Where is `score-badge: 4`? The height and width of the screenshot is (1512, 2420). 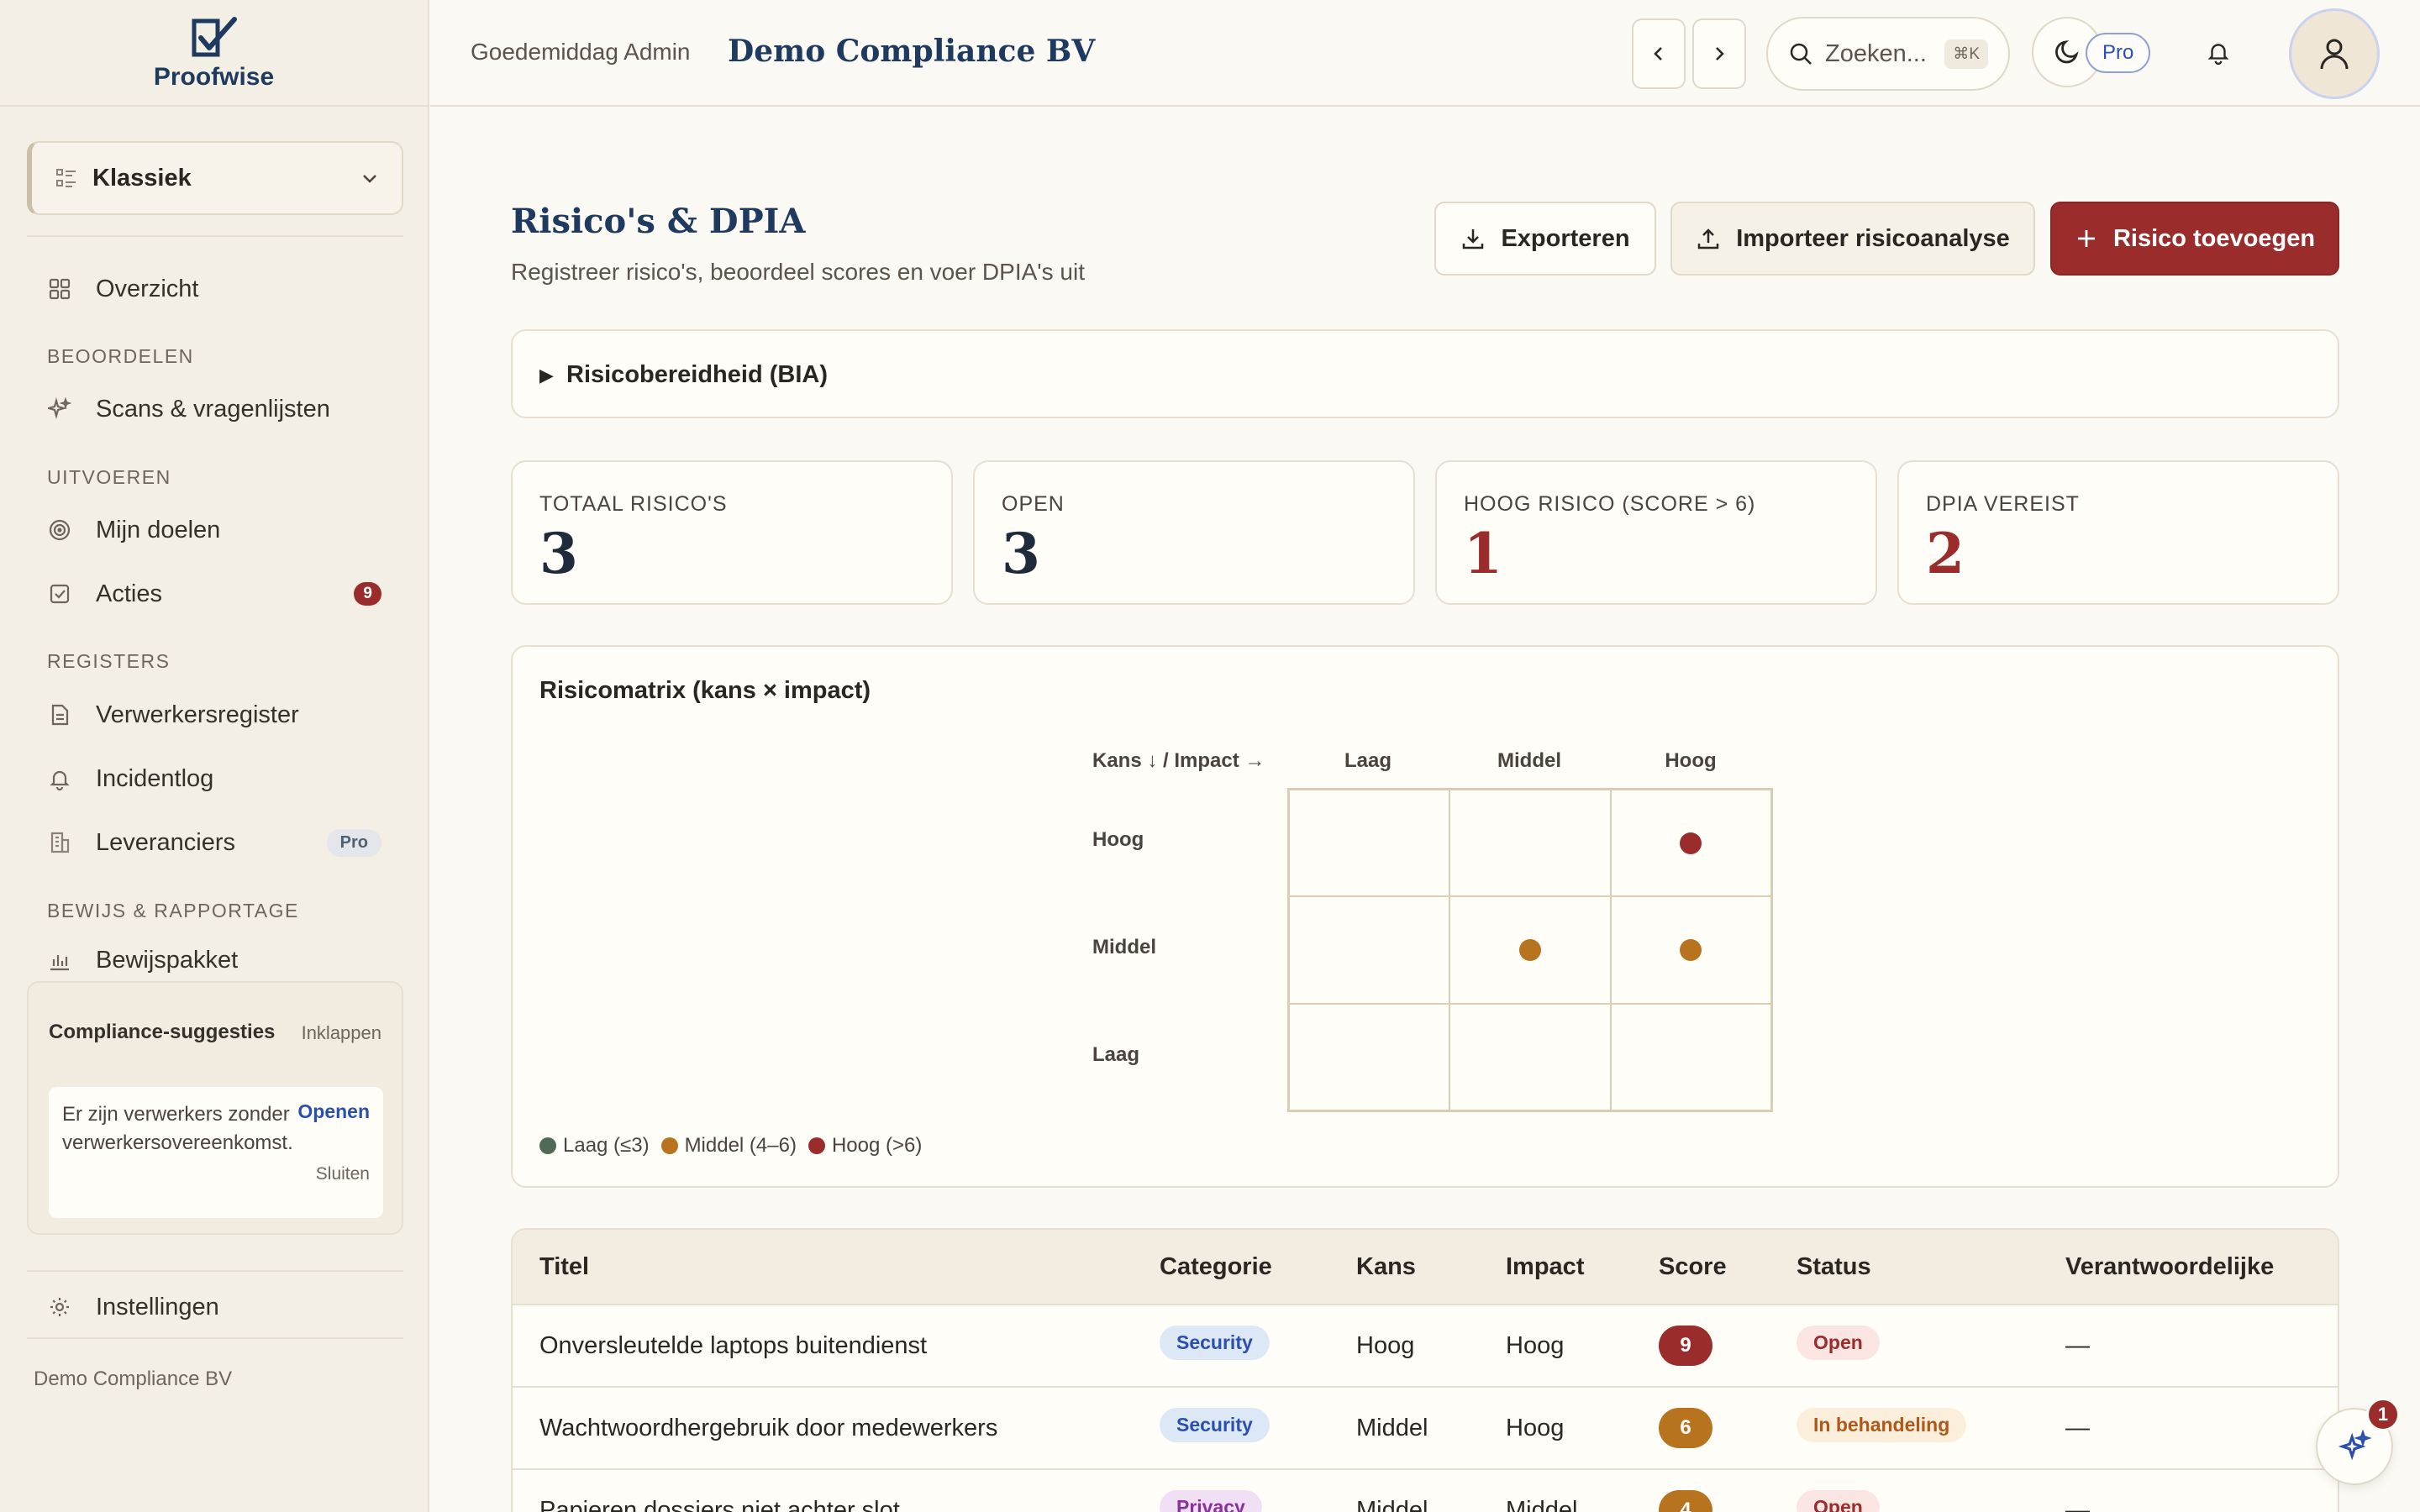 score-badge: 4 is located at coordinates (1685, 1501).